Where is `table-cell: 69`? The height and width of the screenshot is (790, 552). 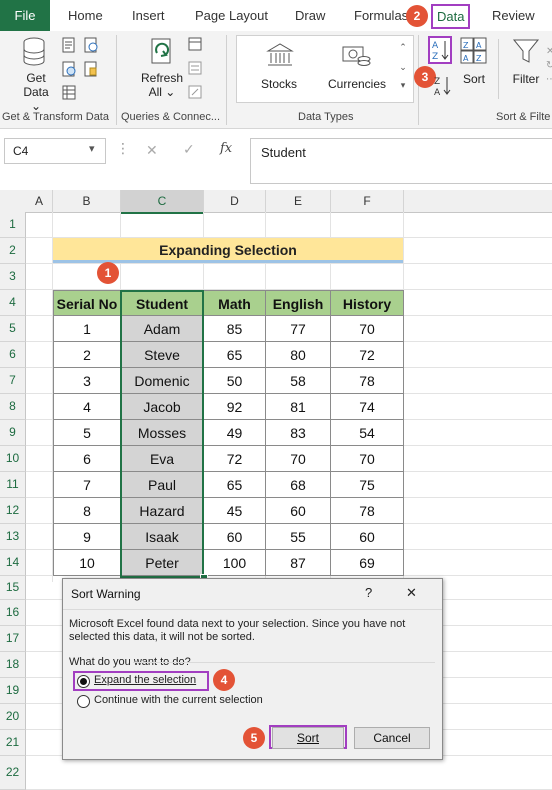 table-cell: 69 is located at coordinates (367, 563).